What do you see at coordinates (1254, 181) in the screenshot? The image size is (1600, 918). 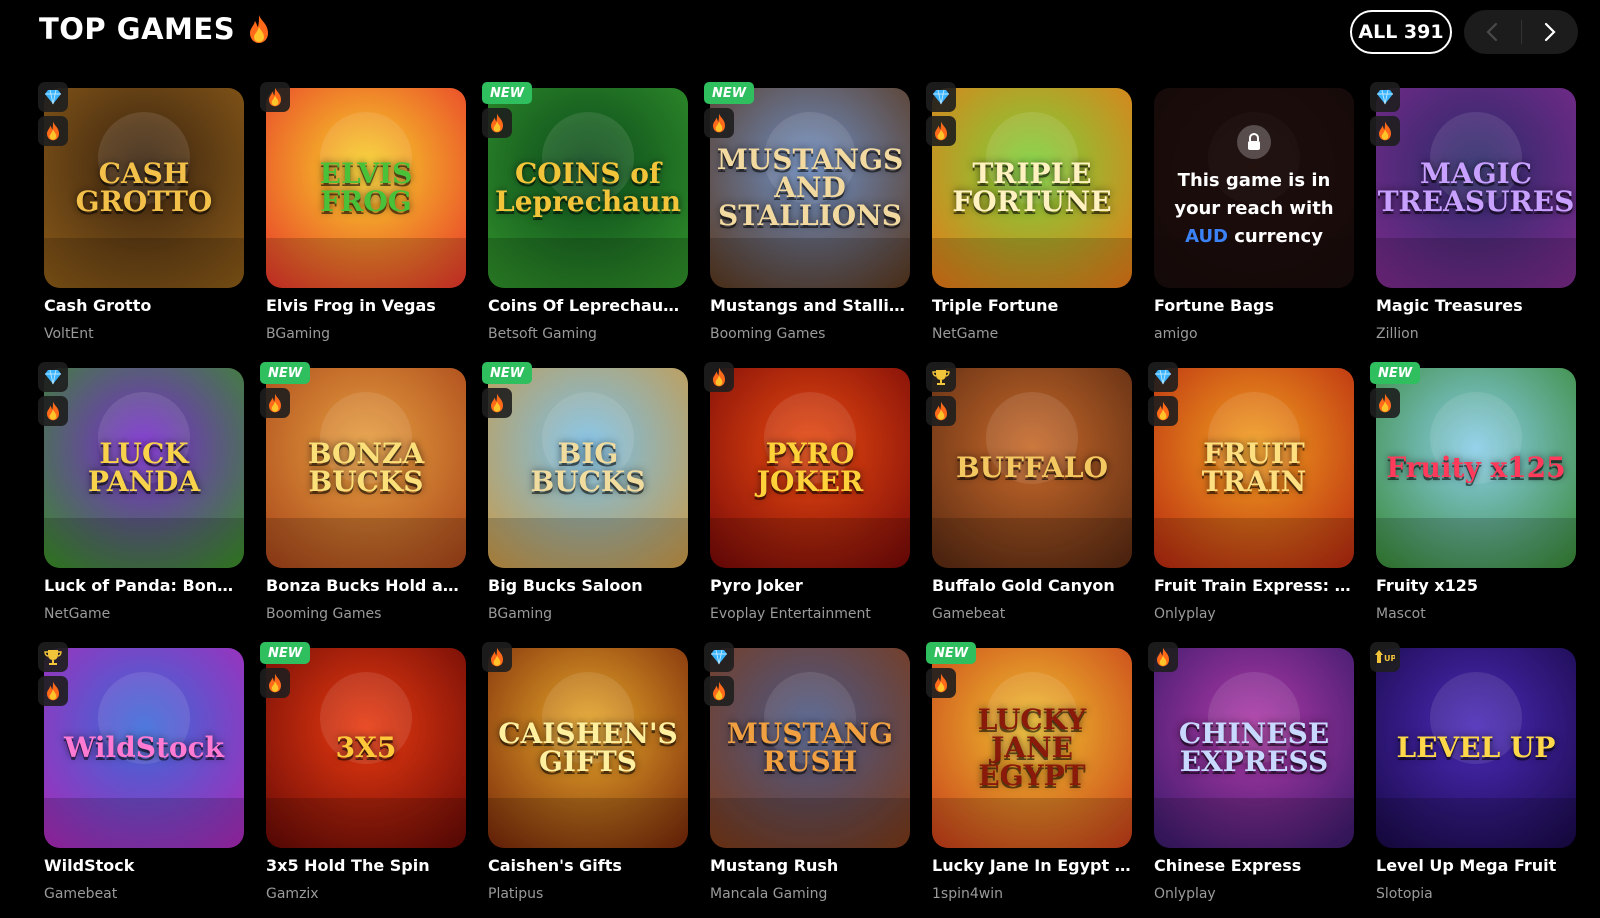 I see `locked-line-1: This game is in` at bounding box center [1254, 181].